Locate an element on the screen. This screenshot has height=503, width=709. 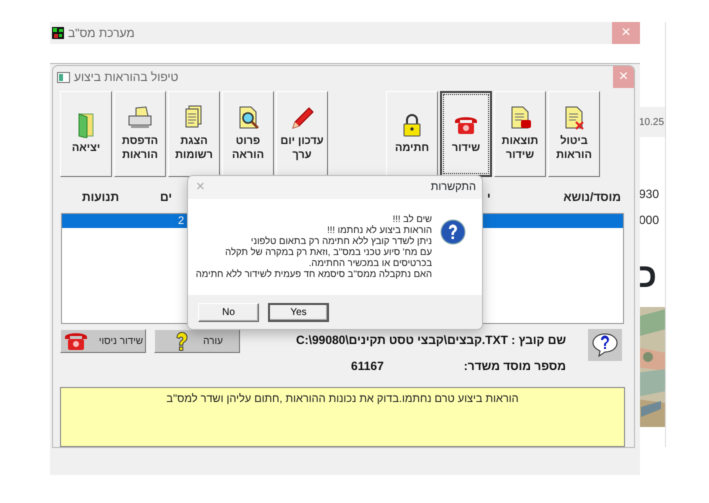
column-header: מוסד/נושא is located at coordinates (592, 197).